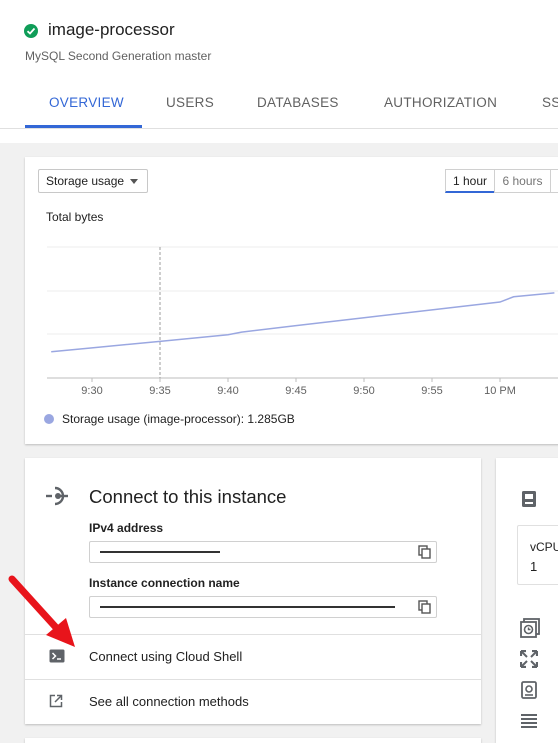 The image size is (558, 743). I want to click on connection-name-field, so click(263, 607).